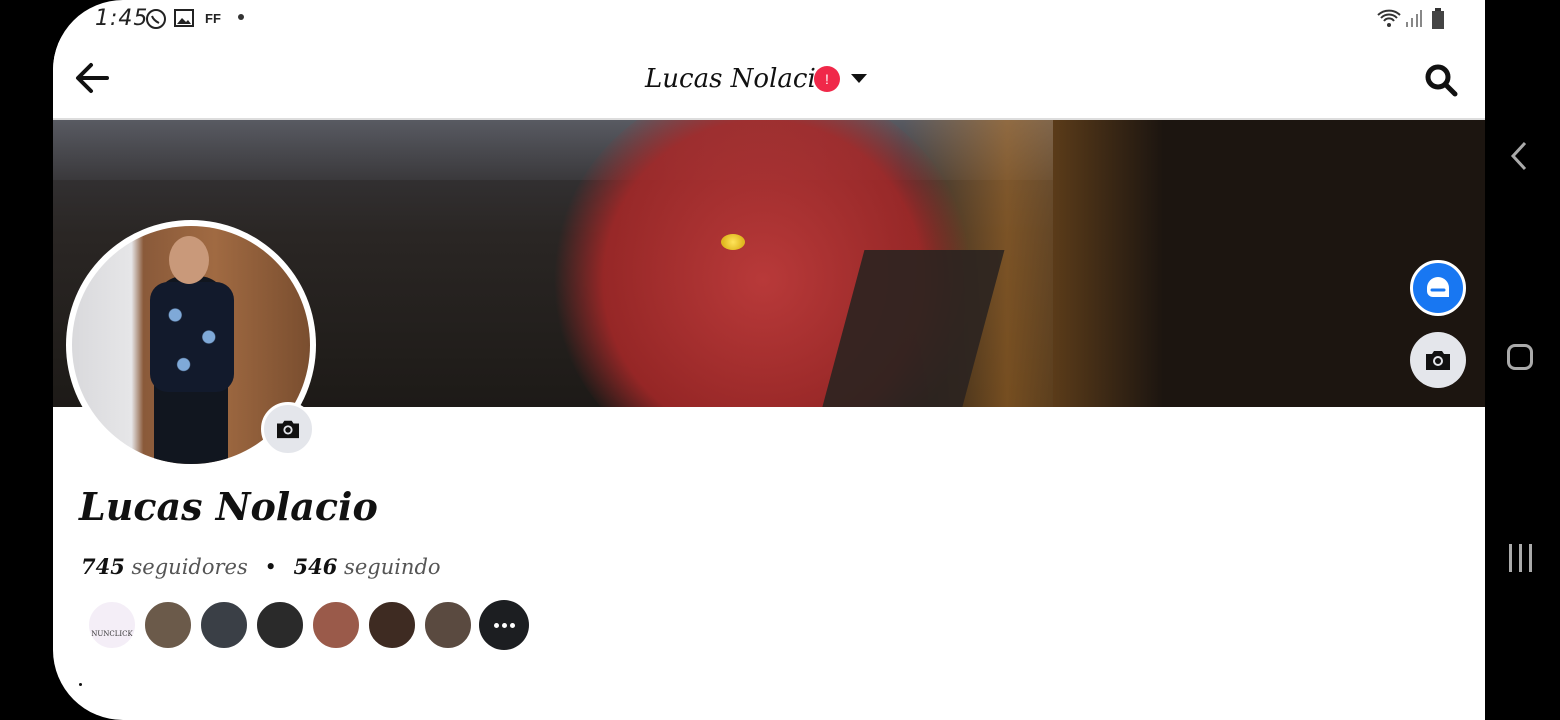 The image size is (1560, 720). What do you see at coordinates (1438, 360) in the screenshot?
I see `camera-icon` at bounding box center [1438, 360].